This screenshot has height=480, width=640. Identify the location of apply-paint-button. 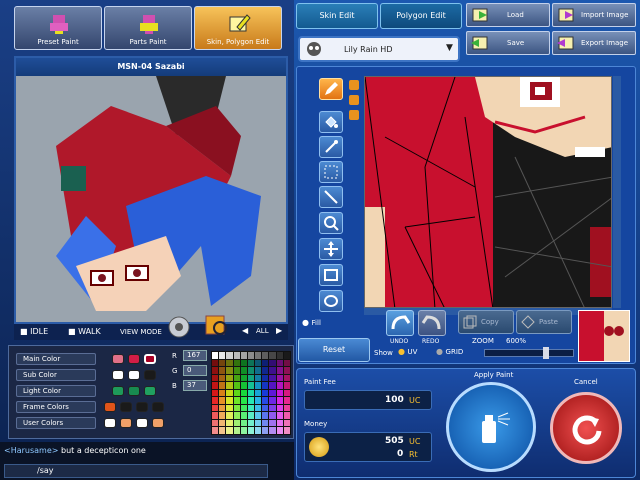
(491, 427).